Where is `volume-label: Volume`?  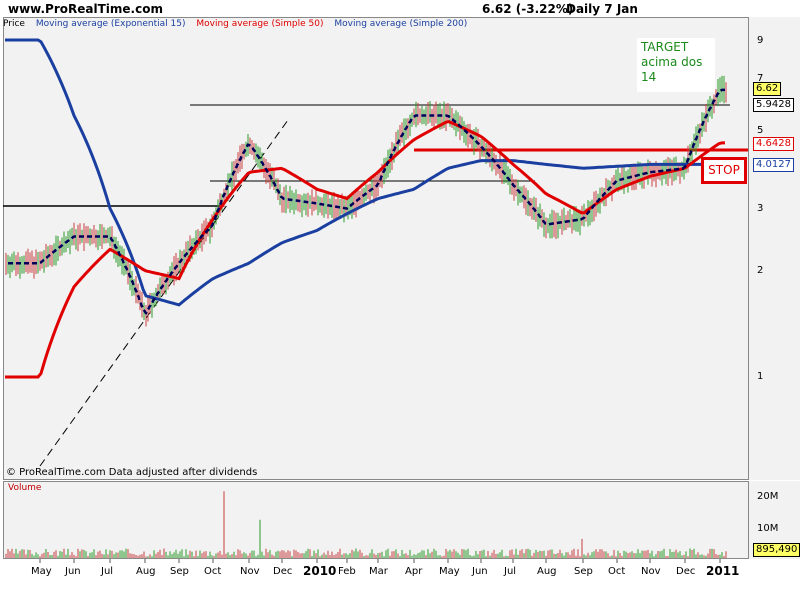 volume-label: Volume is located at coordinates (25, 488).